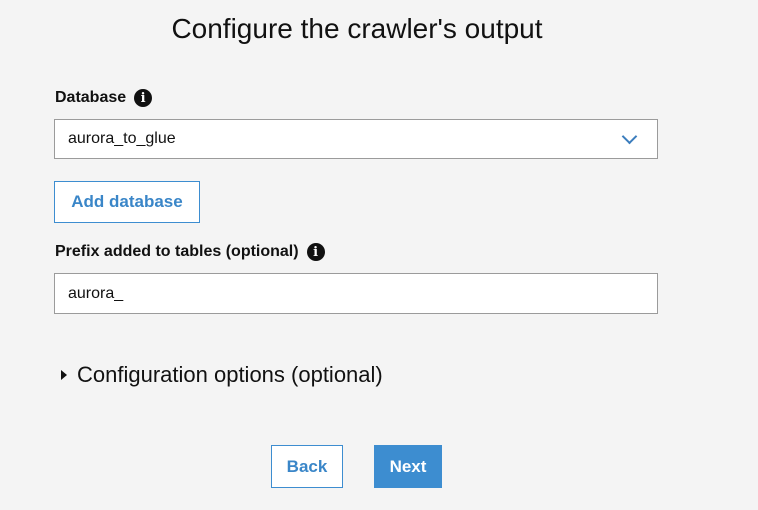  Describe the element at coordinates (356, 293) in the screenshot. I see `prefix-input` at that location.